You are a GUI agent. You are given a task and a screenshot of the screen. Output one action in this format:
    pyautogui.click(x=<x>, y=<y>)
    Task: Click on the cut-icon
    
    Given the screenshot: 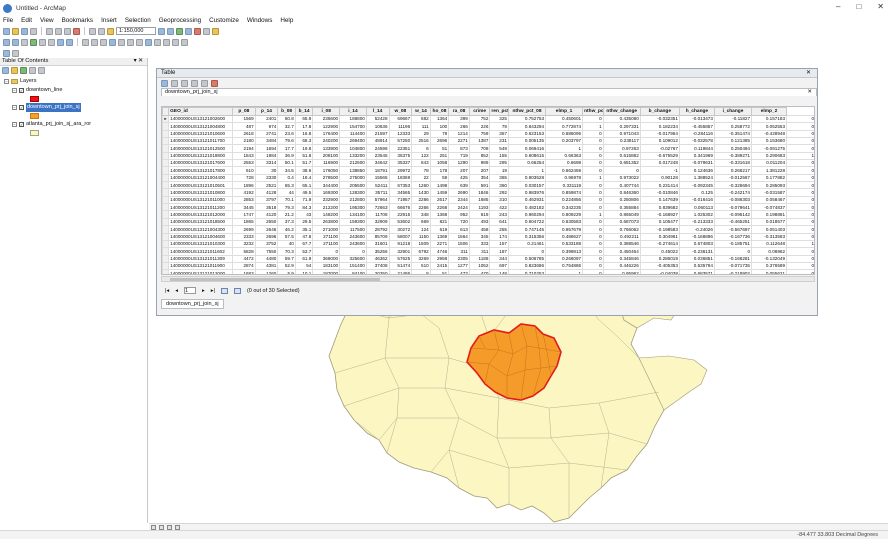 What is the action you would take?
    pyautogui.click(x=49, y=31)
    